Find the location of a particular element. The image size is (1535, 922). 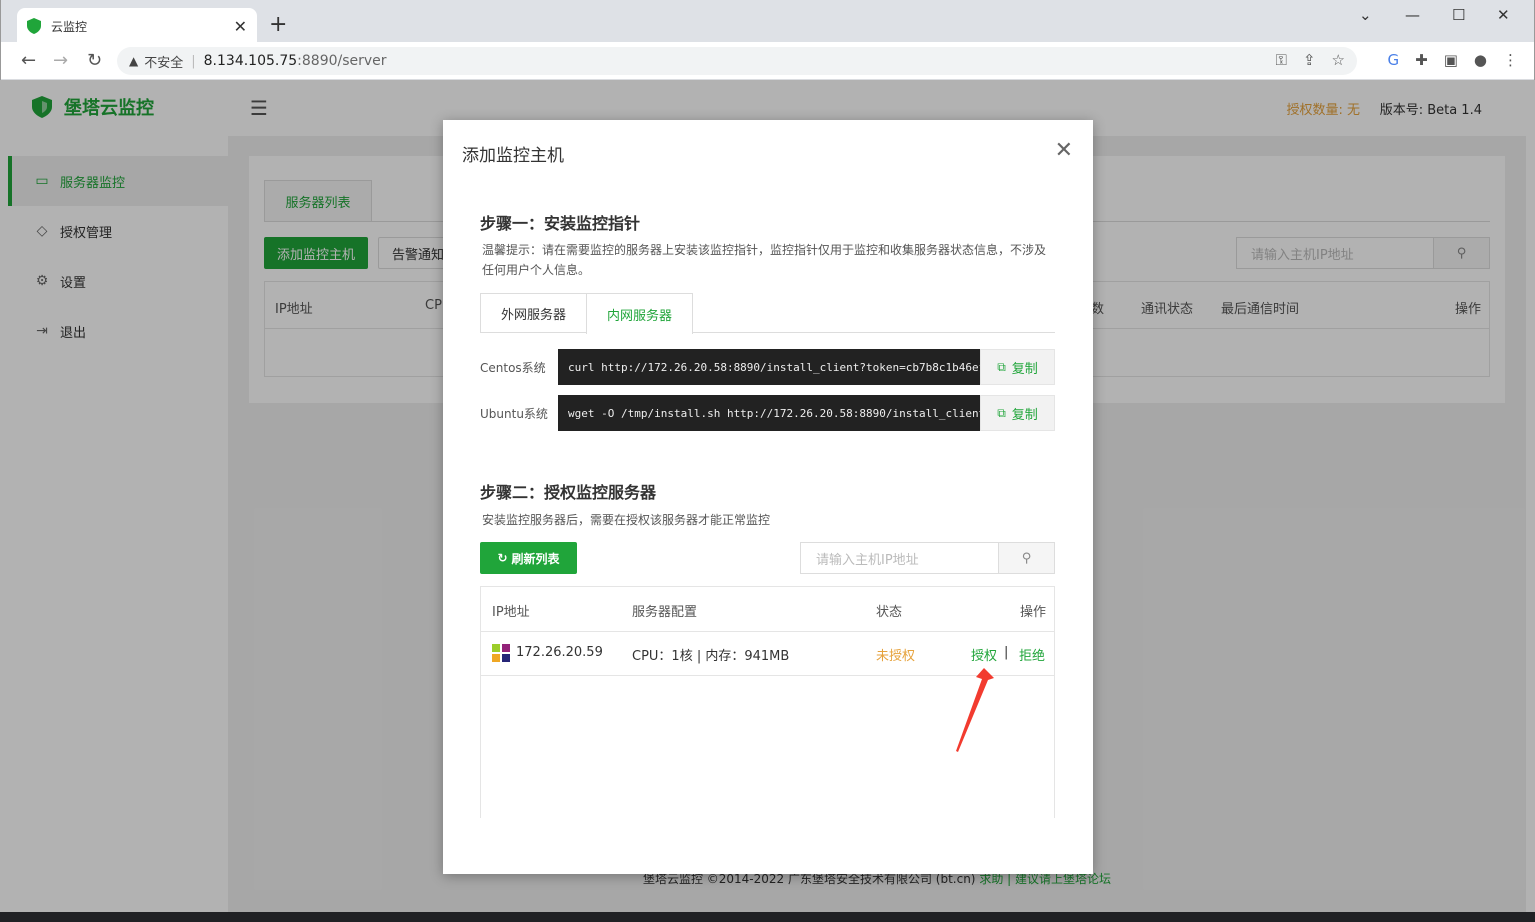

step1-title: 步骤一：安装监控指针 is located at coordinates (560, 223).